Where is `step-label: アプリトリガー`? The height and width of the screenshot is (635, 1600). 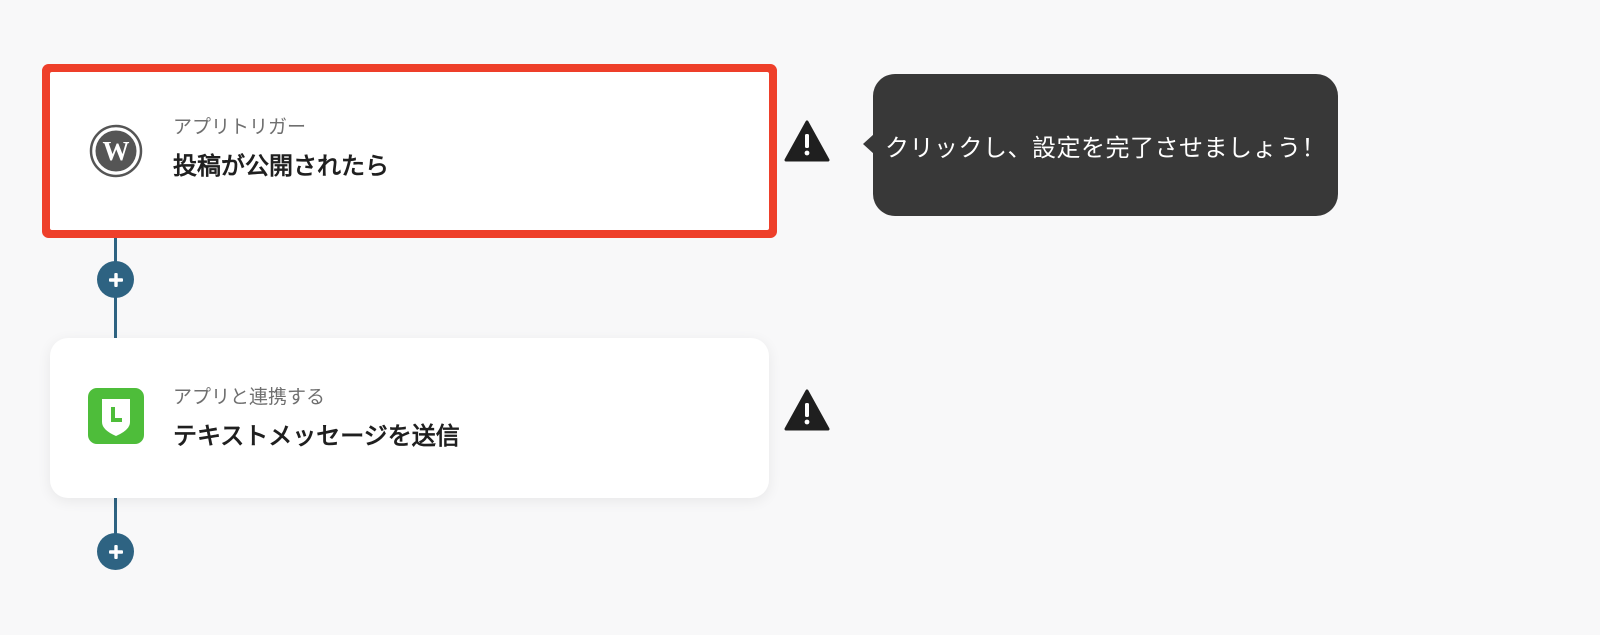
step-label: アプリトリガー is located at coordinates (240, 127).